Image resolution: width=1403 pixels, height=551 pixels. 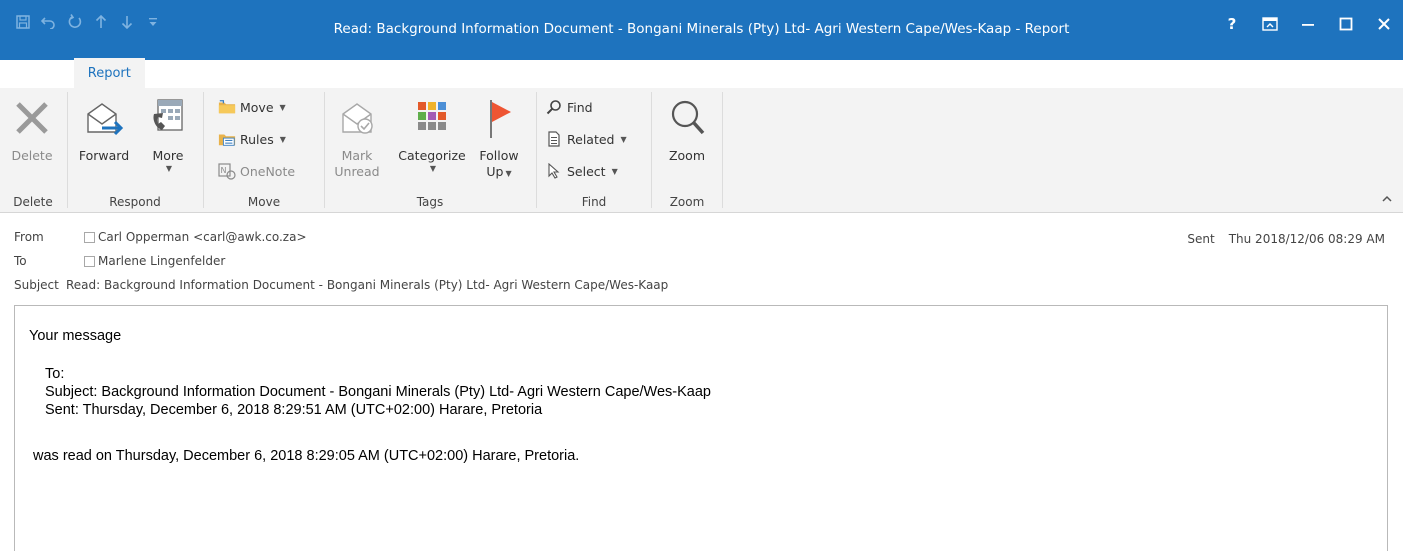 What do you see at coordinates (168, 115) in the screenshot?
I see `more-respond-icon` at bounding box center [168, 115].